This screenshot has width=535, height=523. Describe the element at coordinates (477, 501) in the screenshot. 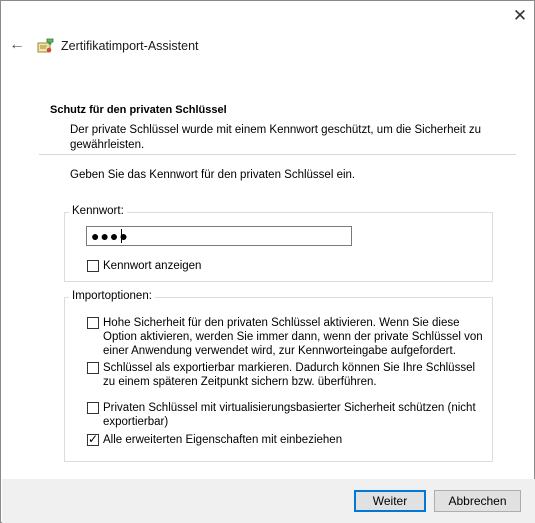

I see `cancel-button: Abbrechen` at that location.